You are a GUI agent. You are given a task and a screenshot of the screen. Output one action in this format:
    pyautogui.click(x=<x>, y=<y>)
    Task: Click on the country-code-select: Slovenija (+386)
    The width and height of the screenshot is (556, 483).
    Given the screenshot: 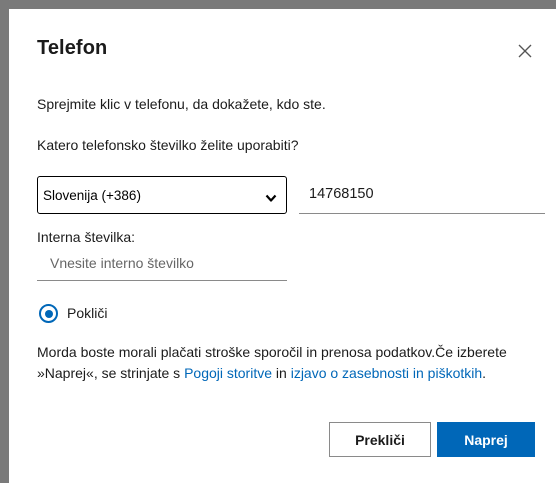 What is the action you would take?
    pyautogui.click(x=162, y=195)
    